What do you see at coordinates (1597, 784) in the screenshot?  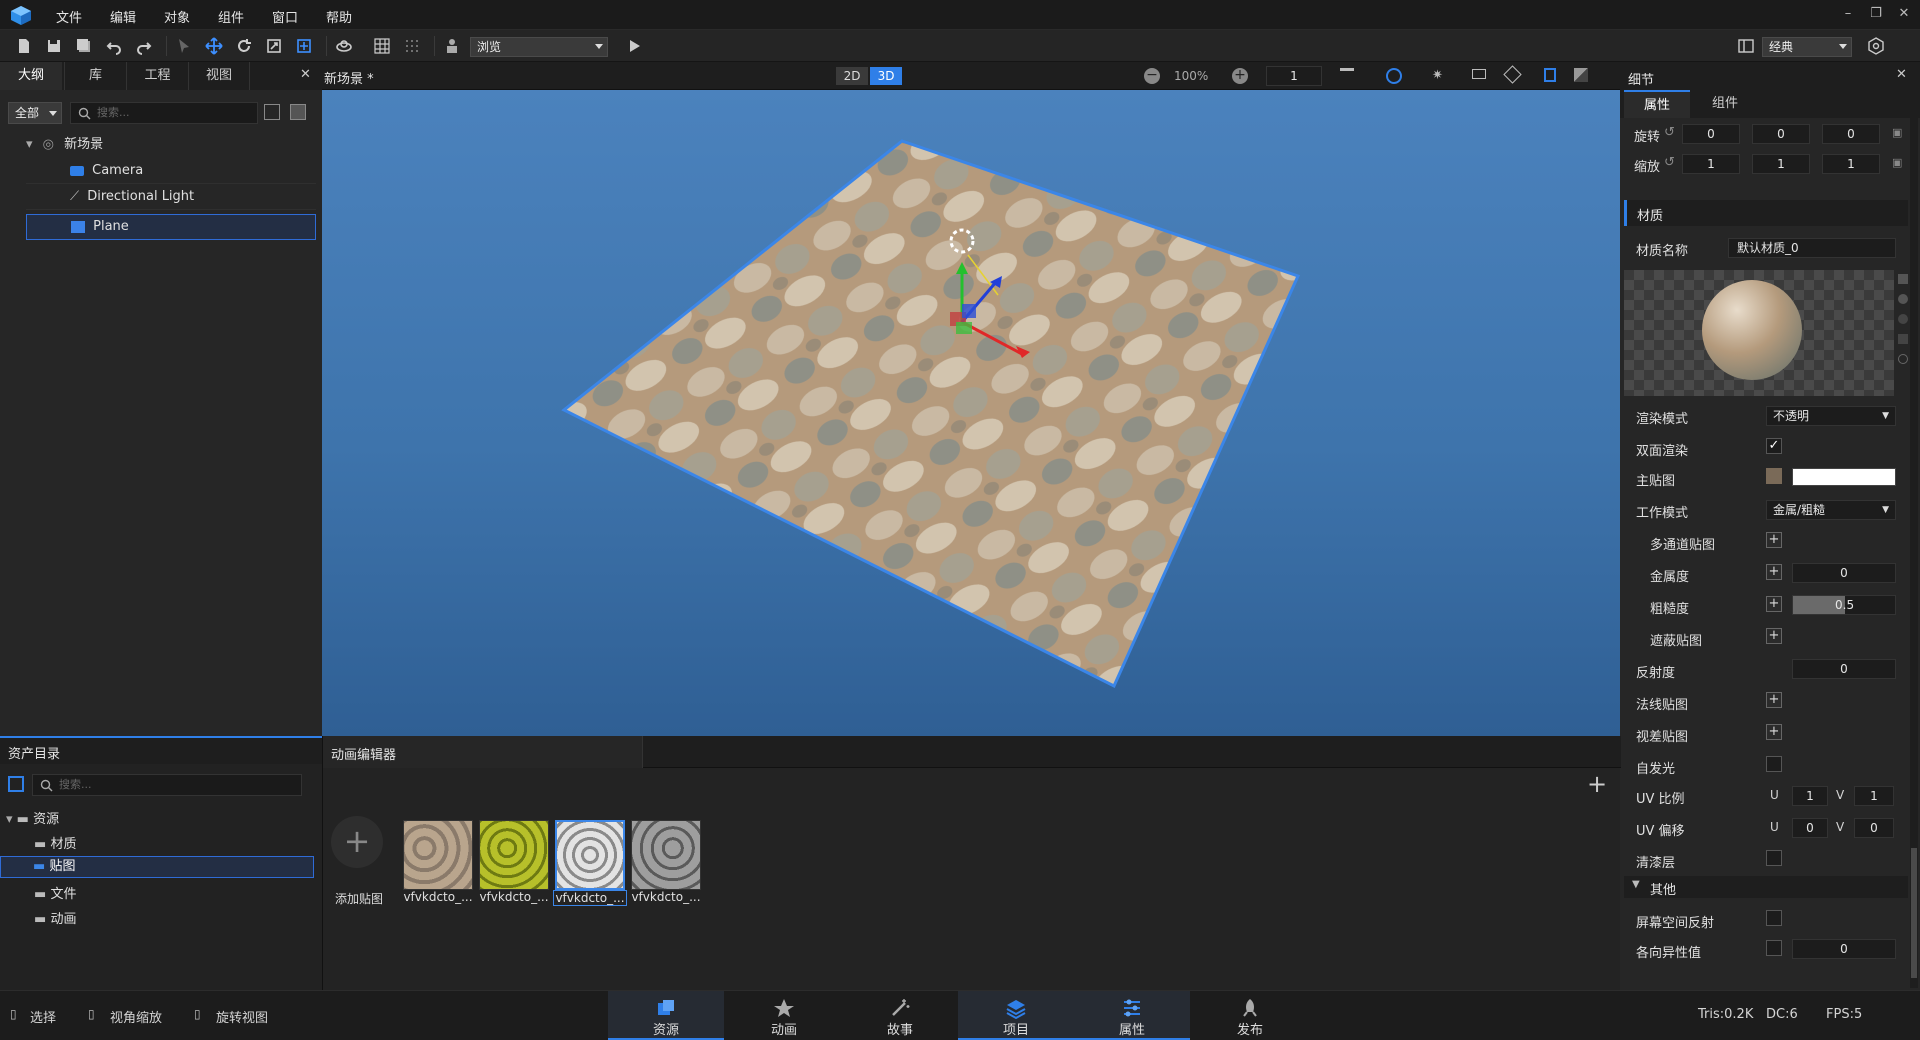 I see `add-icon: +` at bounding box center [1597, 784].